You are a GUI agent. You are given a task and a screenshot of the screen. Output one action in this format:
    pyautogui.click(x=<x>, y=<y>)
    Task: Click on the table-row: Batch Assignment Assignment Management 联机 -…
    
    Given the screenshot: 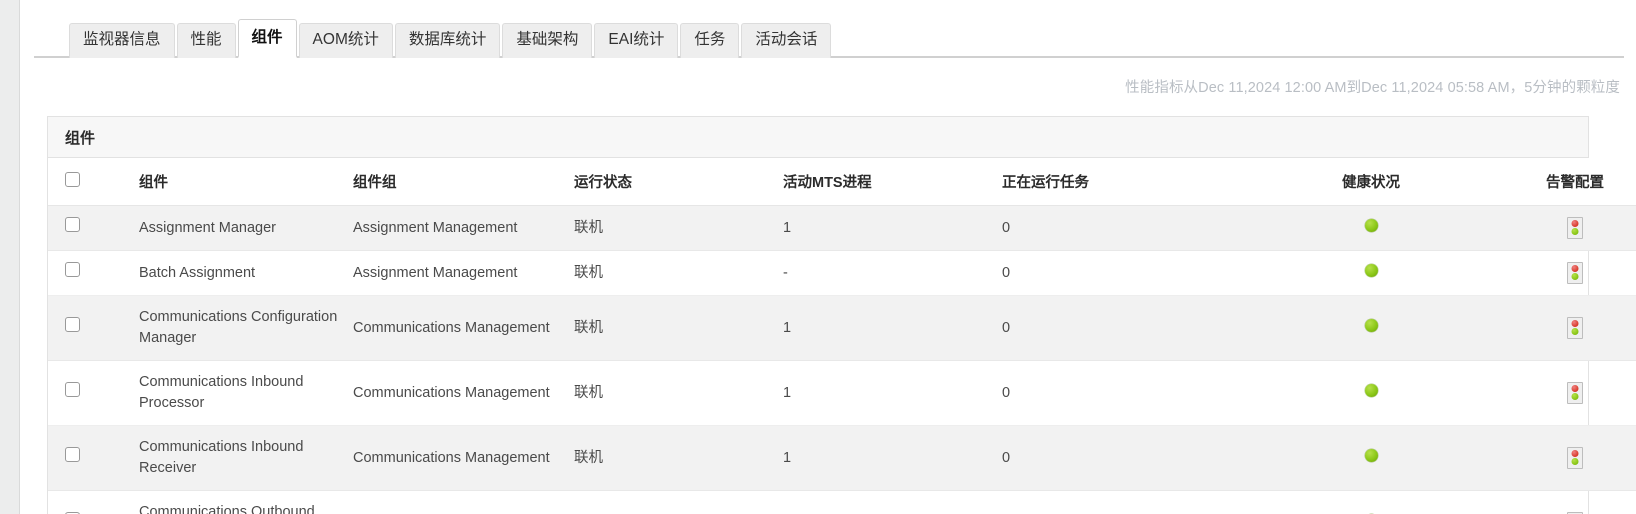 What is the action you would take?
    pyautogui.click(x=842, y=273)
    